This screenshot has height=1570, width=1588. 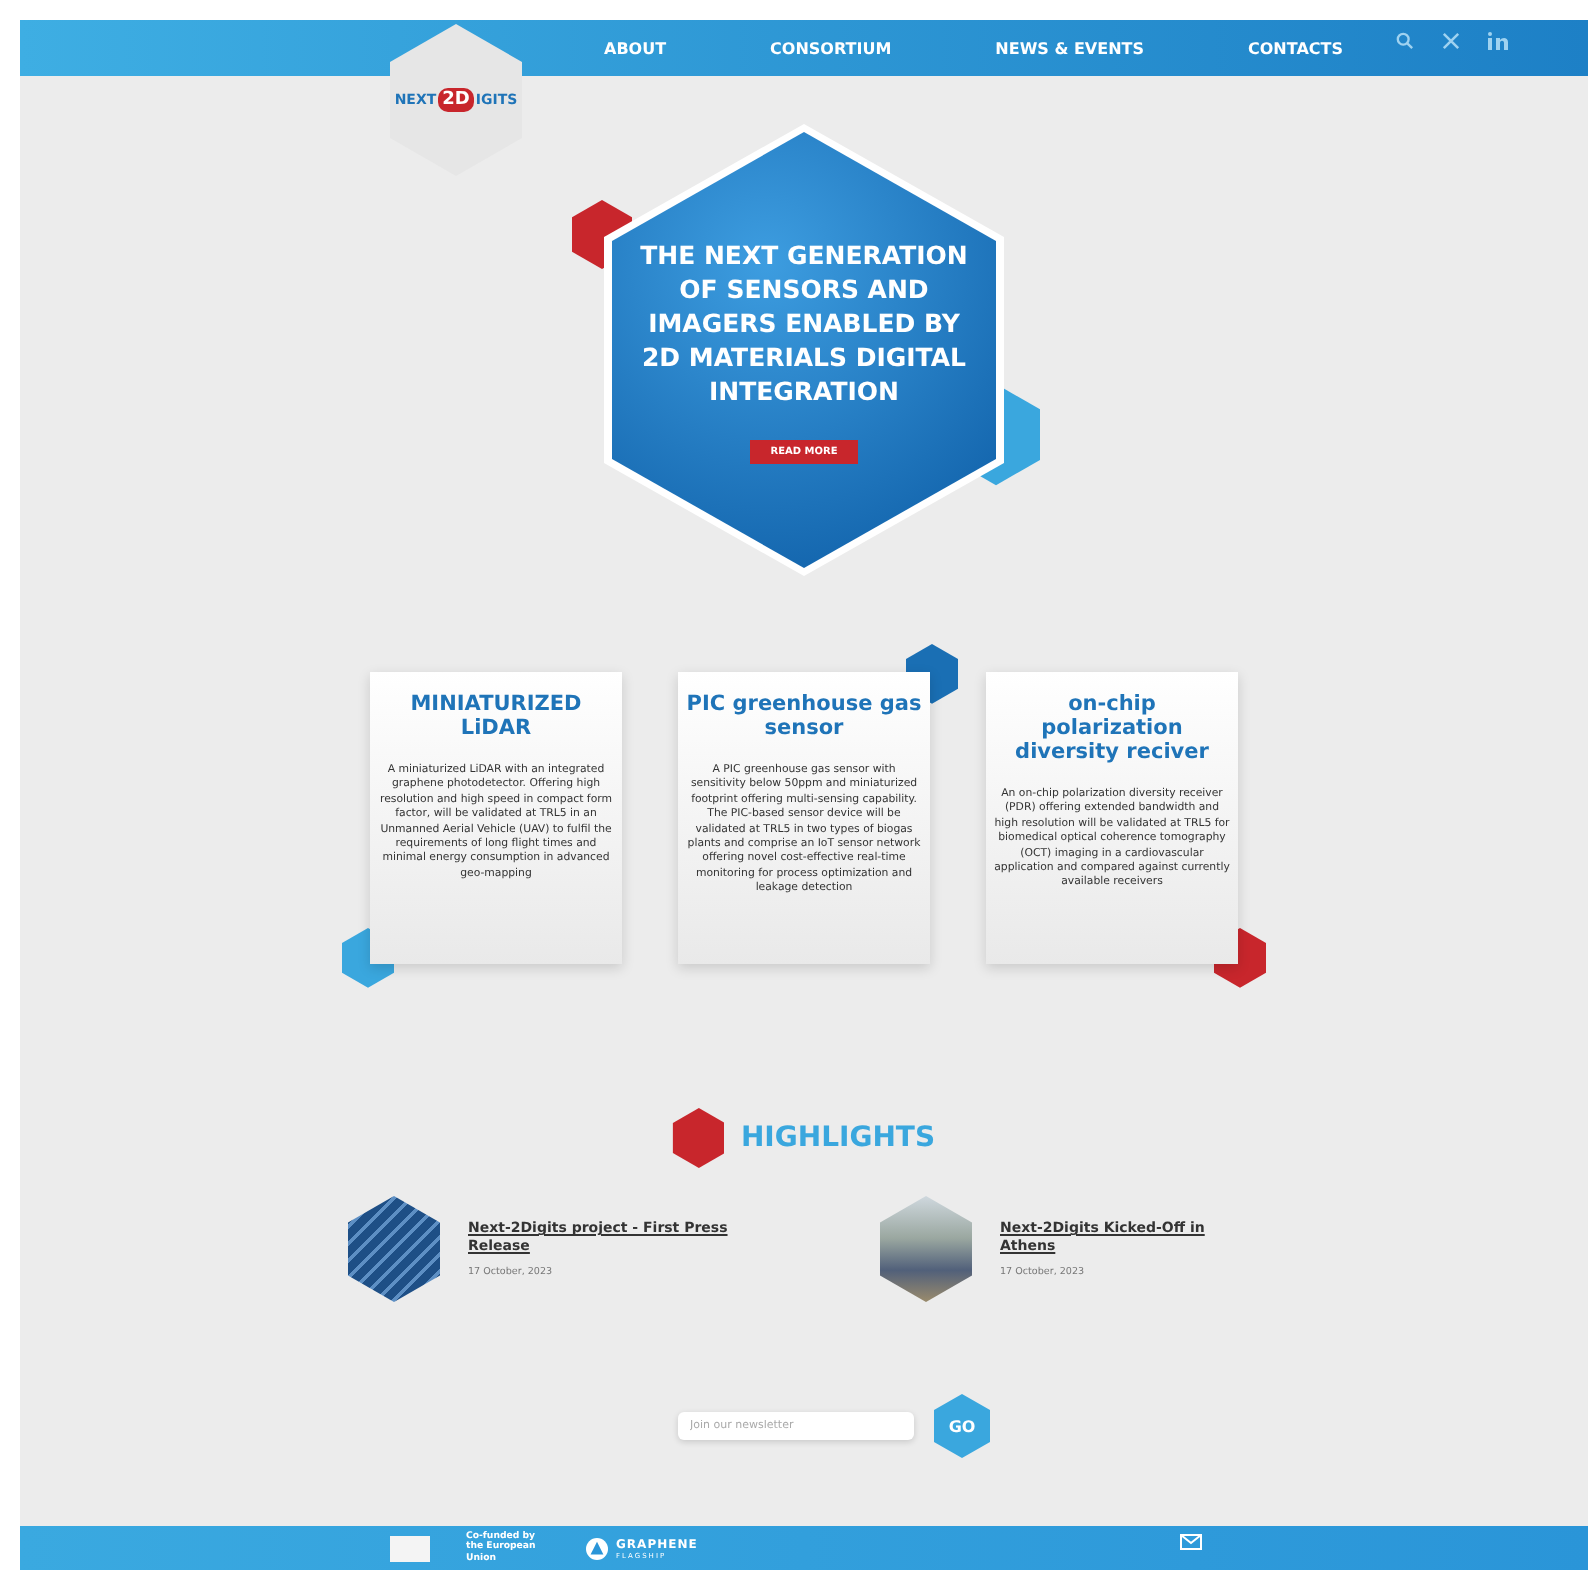 I want to click on card-title: MINIATURIZED LiDAR, so click(x=496, y=716).